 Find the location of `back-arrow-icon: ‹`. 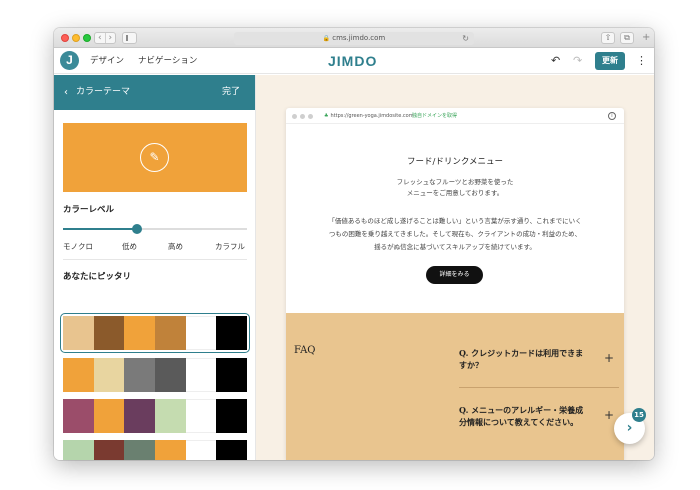

back-arrow-icon: ‹ is located at coordinates (100, 38).